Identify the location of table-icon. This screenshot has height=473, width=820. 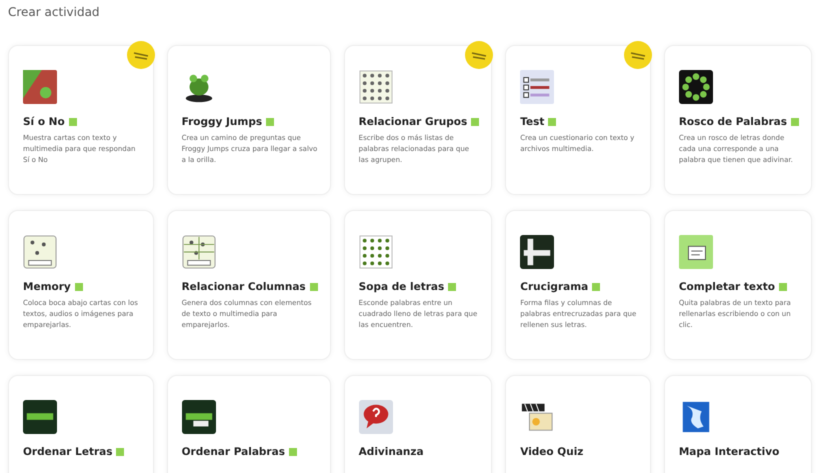
(199, 252).